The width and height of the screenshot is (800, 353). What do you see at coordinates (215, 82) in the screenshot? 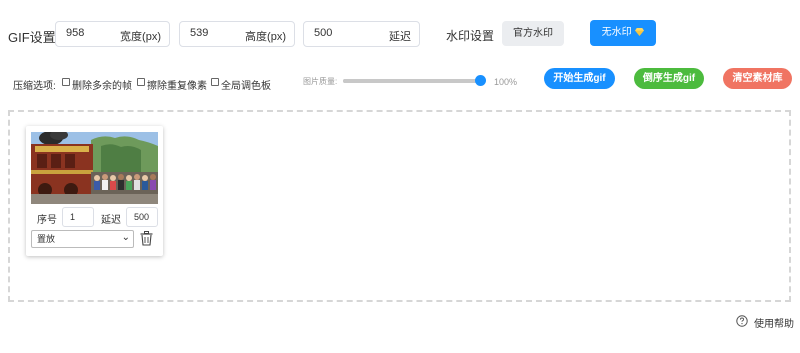
I see `global-palette-checkbox` at bounding box center [215, 82].